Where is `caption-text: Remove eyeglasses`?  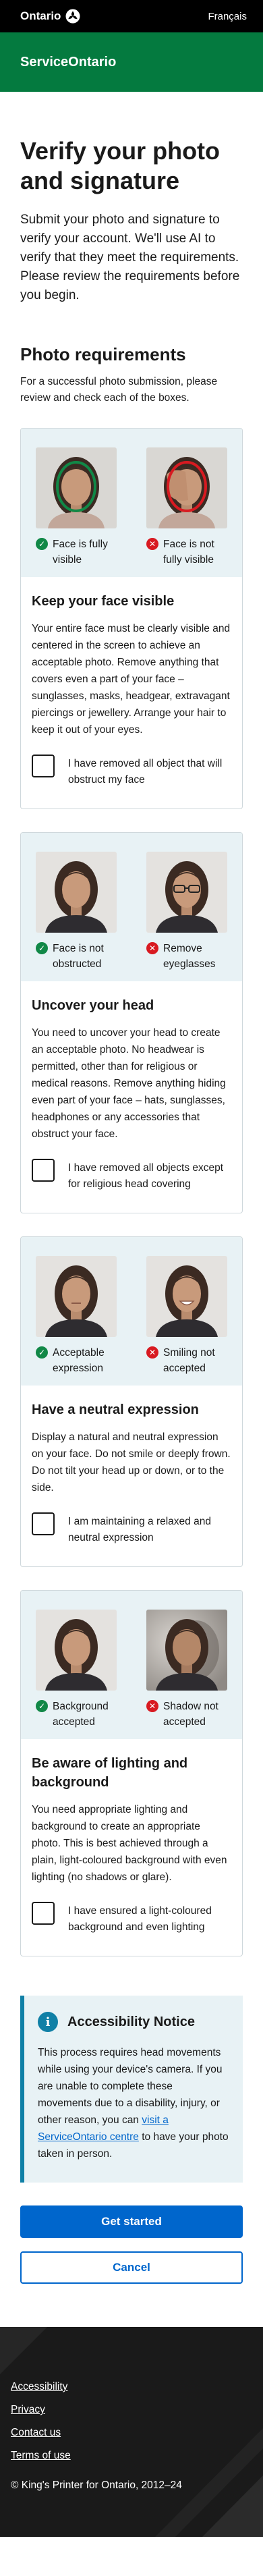
caption-text: Remove eyeglasses is located at coordinates (189, 957).